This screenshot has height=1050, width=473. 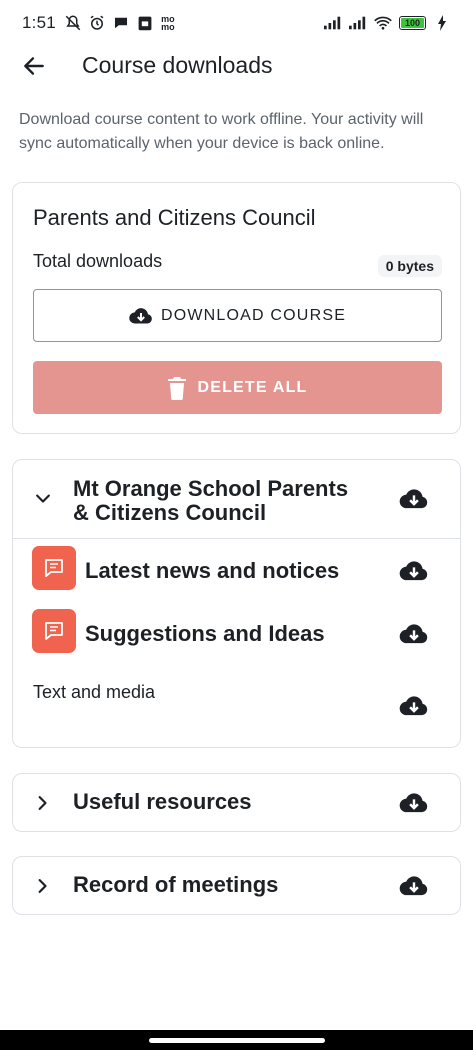 What do you see at coordinates (236, 23) in the screenshot?
I see `status-bar: 1:51 mo mo 100` at bounding box center [236, 23].